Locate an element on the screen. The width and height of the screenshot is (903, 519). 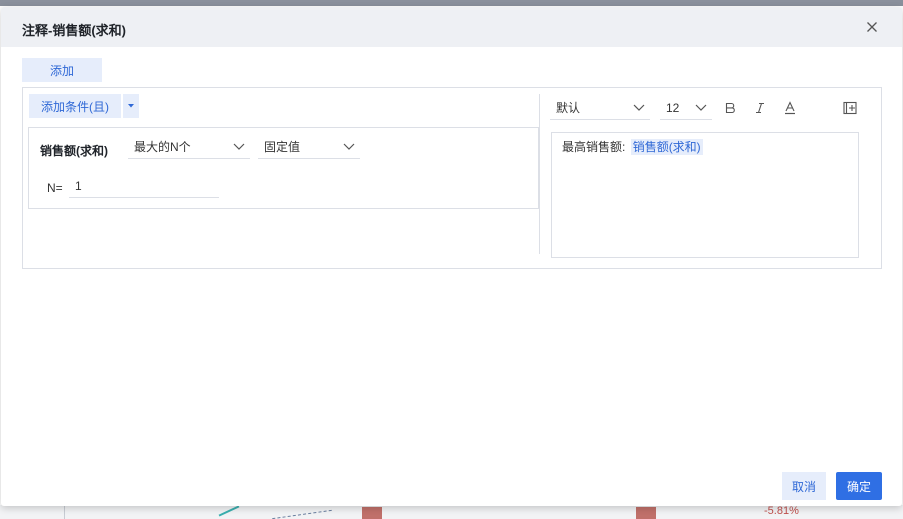
background-axis-line is located at coordinates (64, 512).